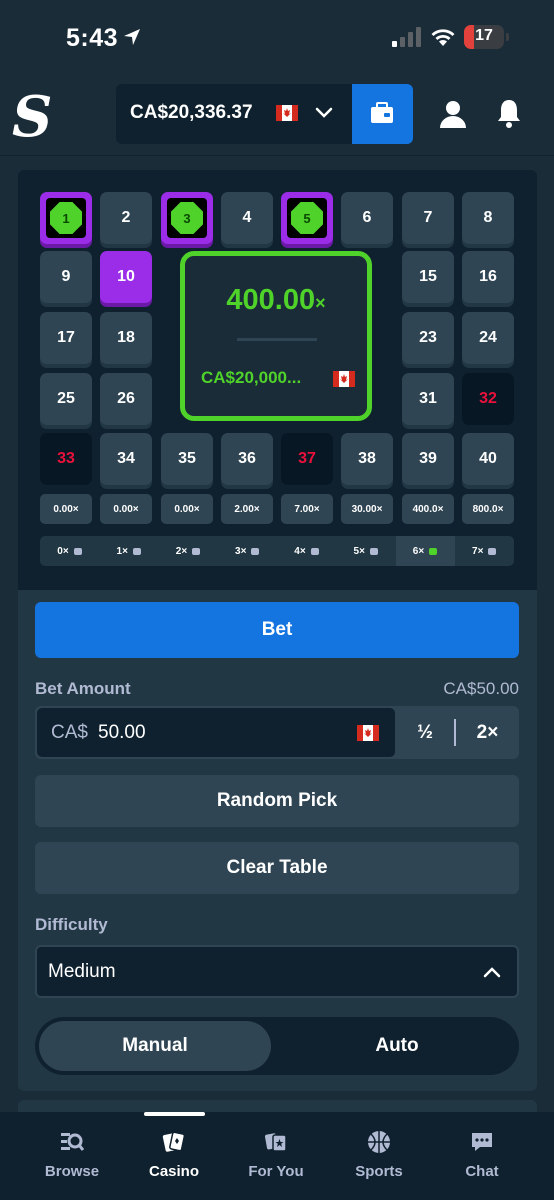  I want to click on keno-tile-2: 2, so click(126, 218).